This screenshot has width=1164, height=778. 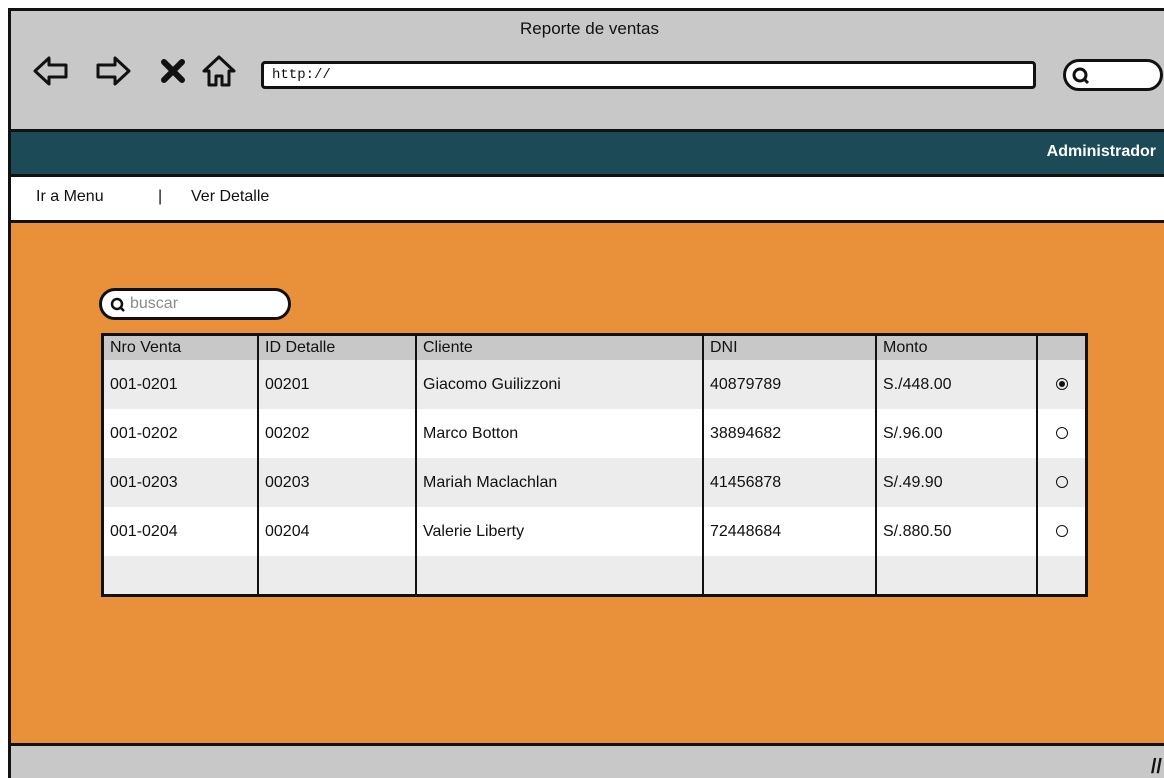 What do you see at coordinates (1156, 767) in the screenshot?
I see `resize-grip-icon: //` at bounding box center [1156, 767].